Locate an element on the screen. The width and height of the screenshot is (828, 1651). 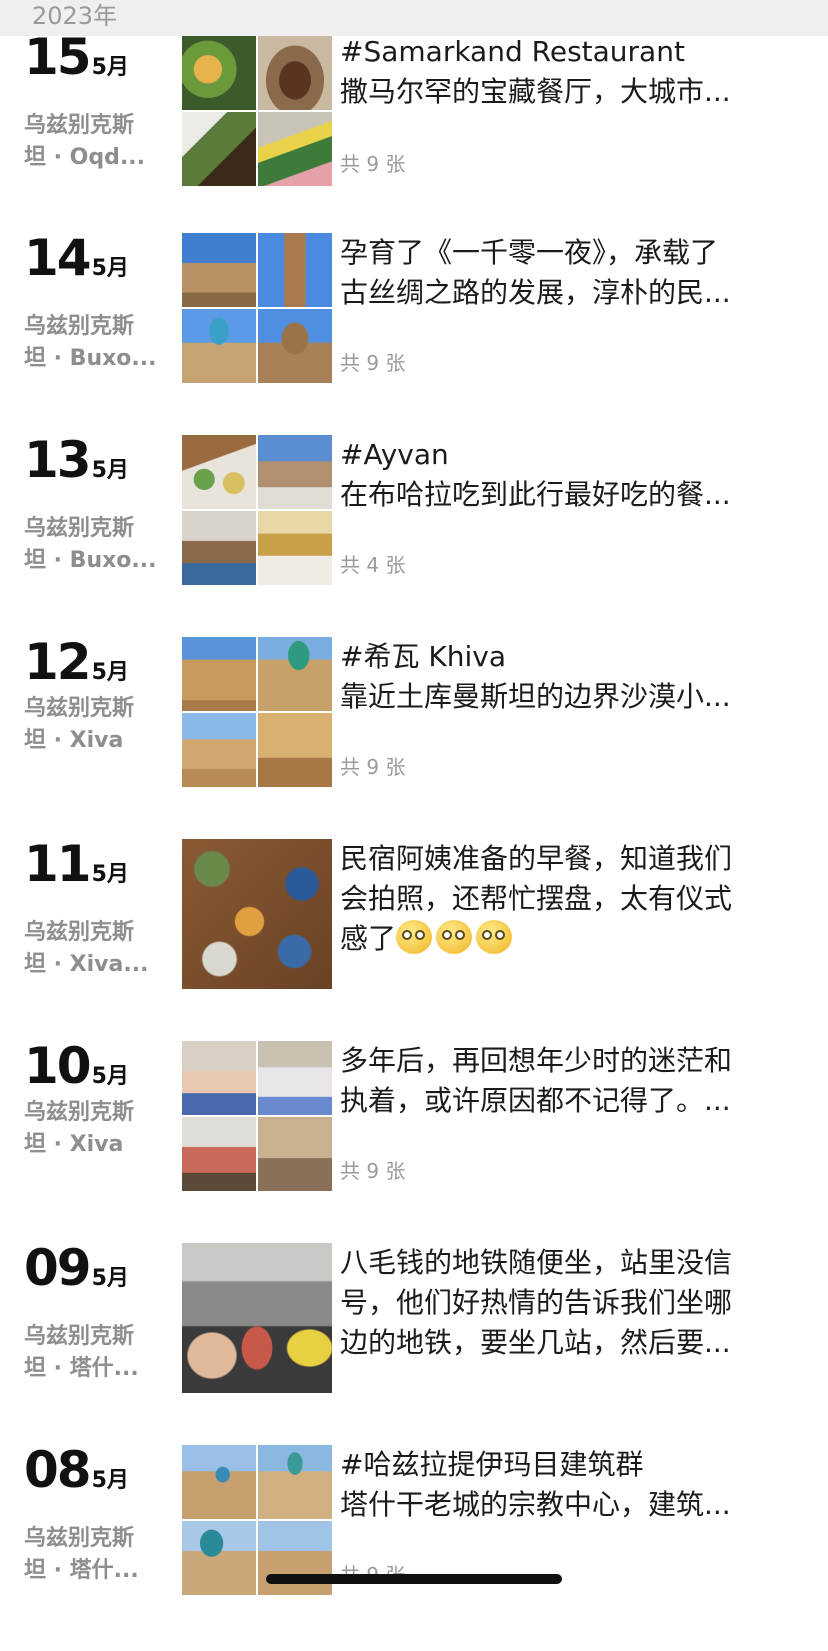
entry-day: 10 is located at coordinates (58, 1066).